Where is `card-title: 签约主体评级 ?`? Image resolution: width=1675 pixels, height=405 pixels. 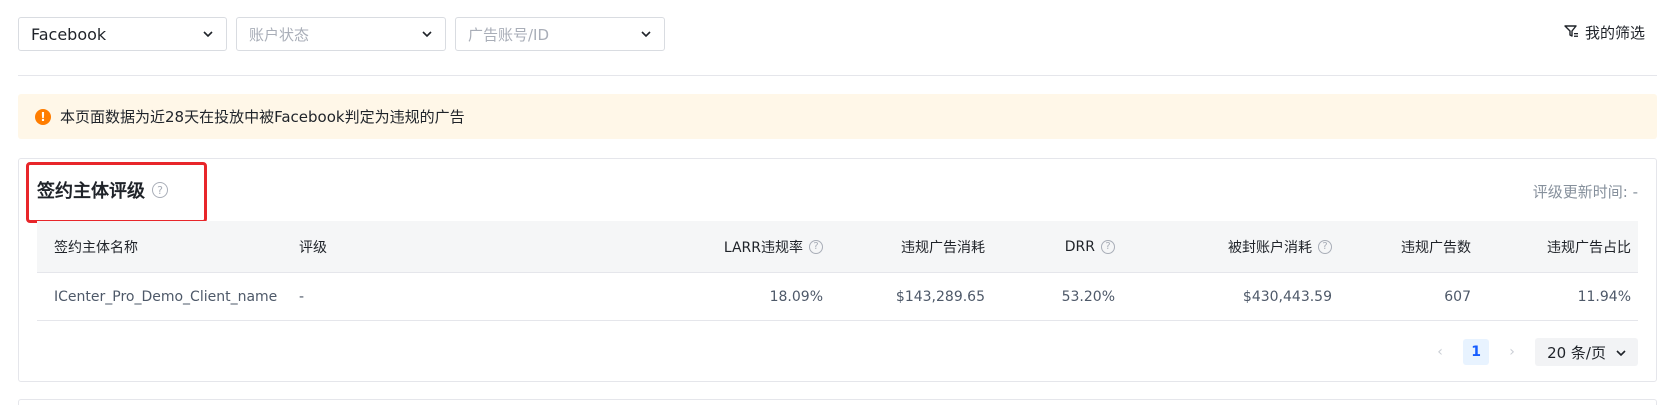 card-title: 签约主体评级 ? is located at coordinates (102, 190).